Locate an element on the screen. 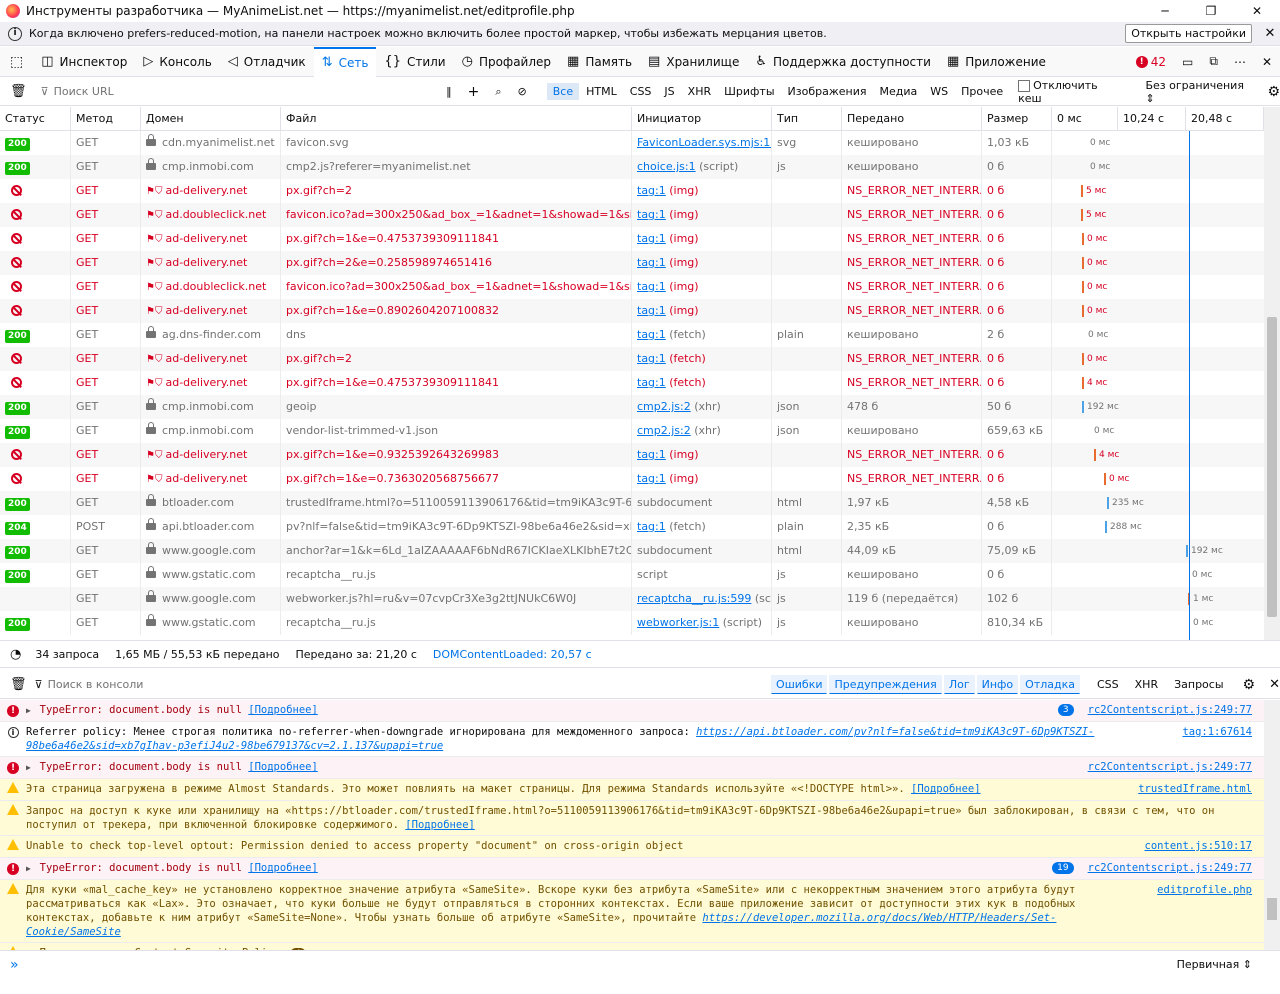 Image resolution: width=1280 pixels, height=994 pixels. tab-network: ⇅ Сеть is located at coordinates (345, 61).